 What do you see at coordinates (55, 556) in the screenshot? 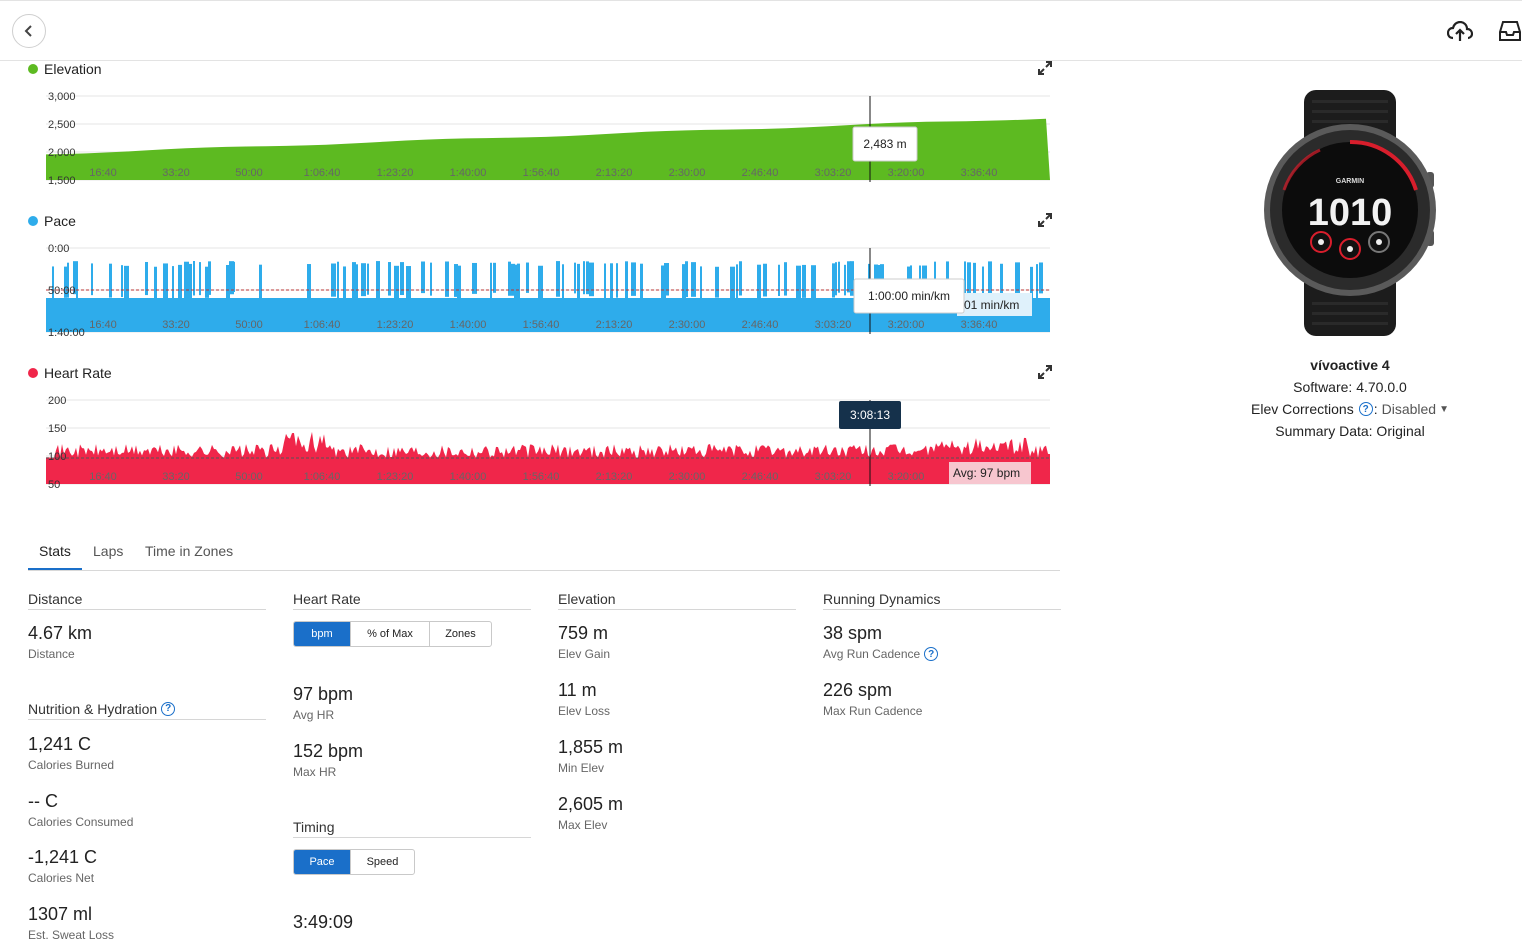
I see `tab-stats: Stats` at bounding box center [55, 556].